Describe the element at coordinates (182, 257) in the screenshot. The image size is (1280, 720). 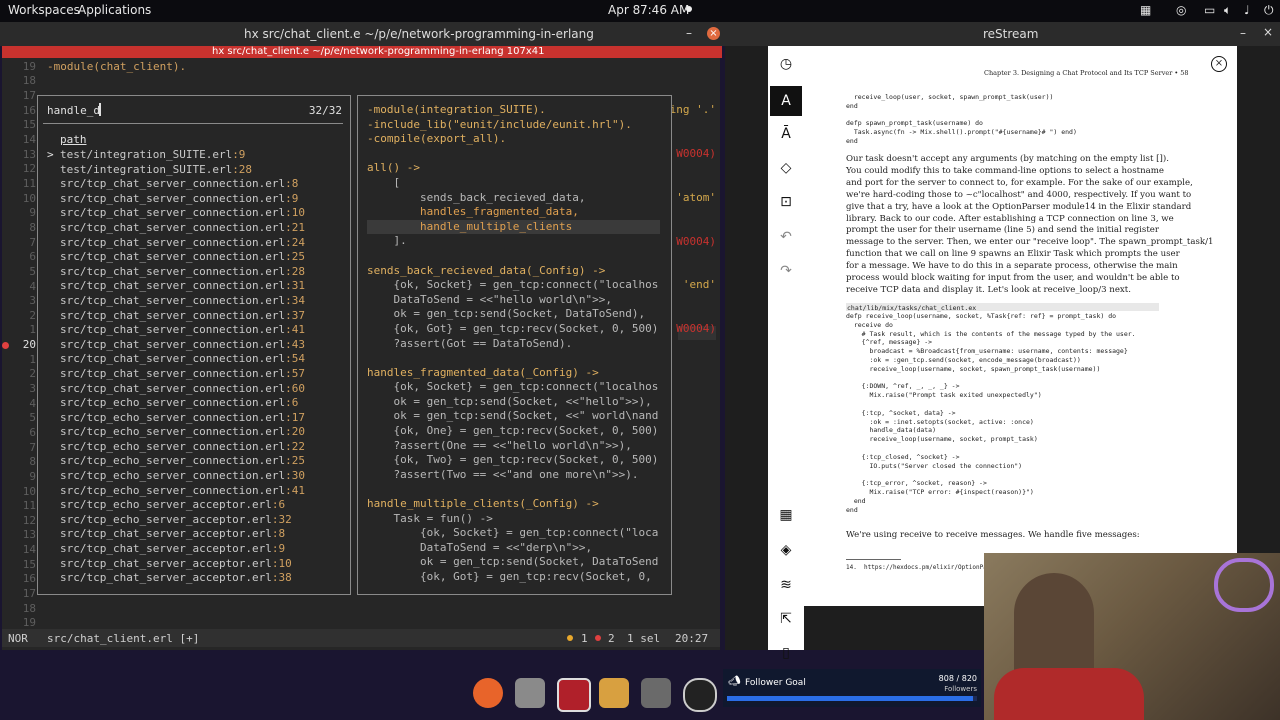
I see `picker-item: src/tcp_chat_server_connection.erl:25` at that location.